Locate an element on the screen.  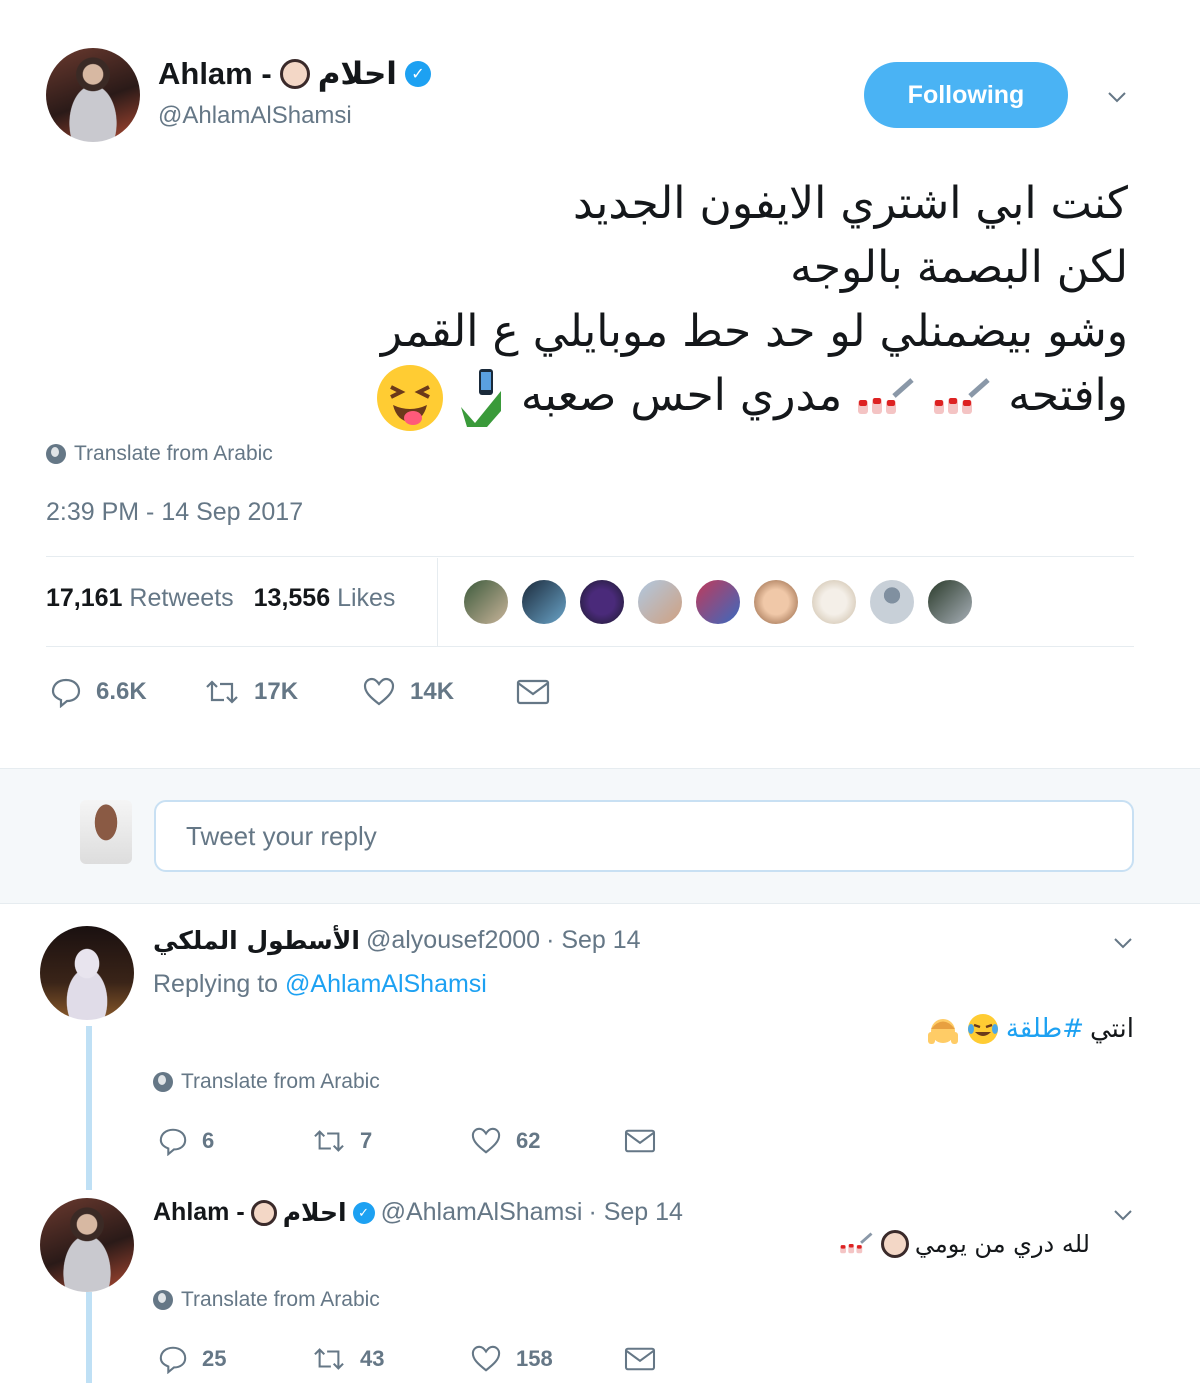
thread-line is located at coordinates (89, 1337).